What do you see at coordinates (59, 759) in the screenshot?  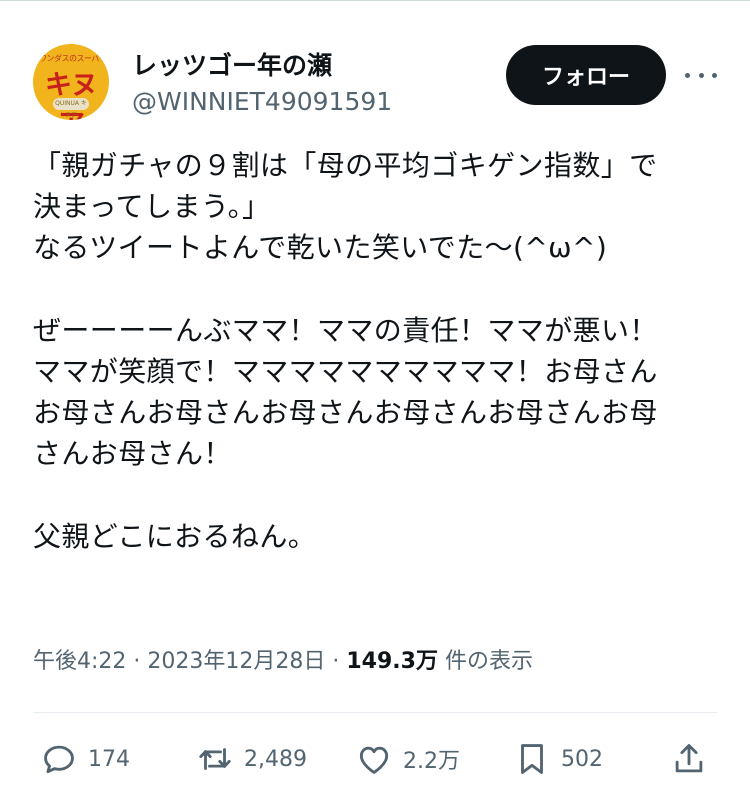 I see `reply-icon` at bounding box center [59, 759].